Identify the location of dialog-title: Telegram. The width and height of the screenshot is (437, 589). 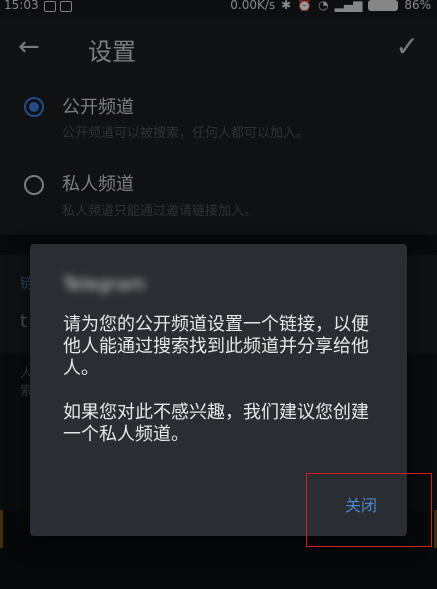
(104, 284).